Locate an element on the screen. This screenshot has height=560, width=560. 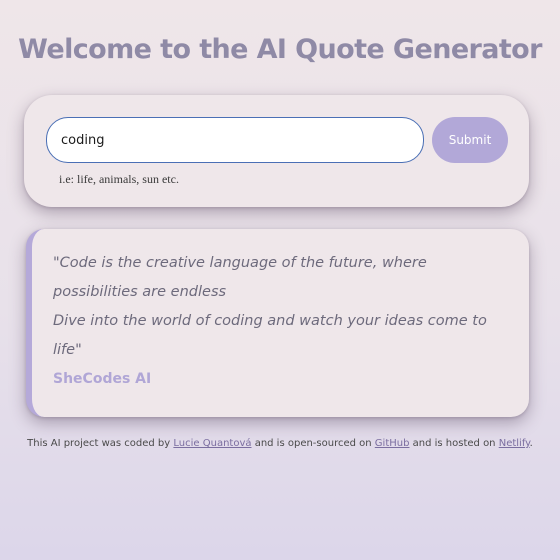
author-link: Lucie Quantová is located at coordinates (212, 443).